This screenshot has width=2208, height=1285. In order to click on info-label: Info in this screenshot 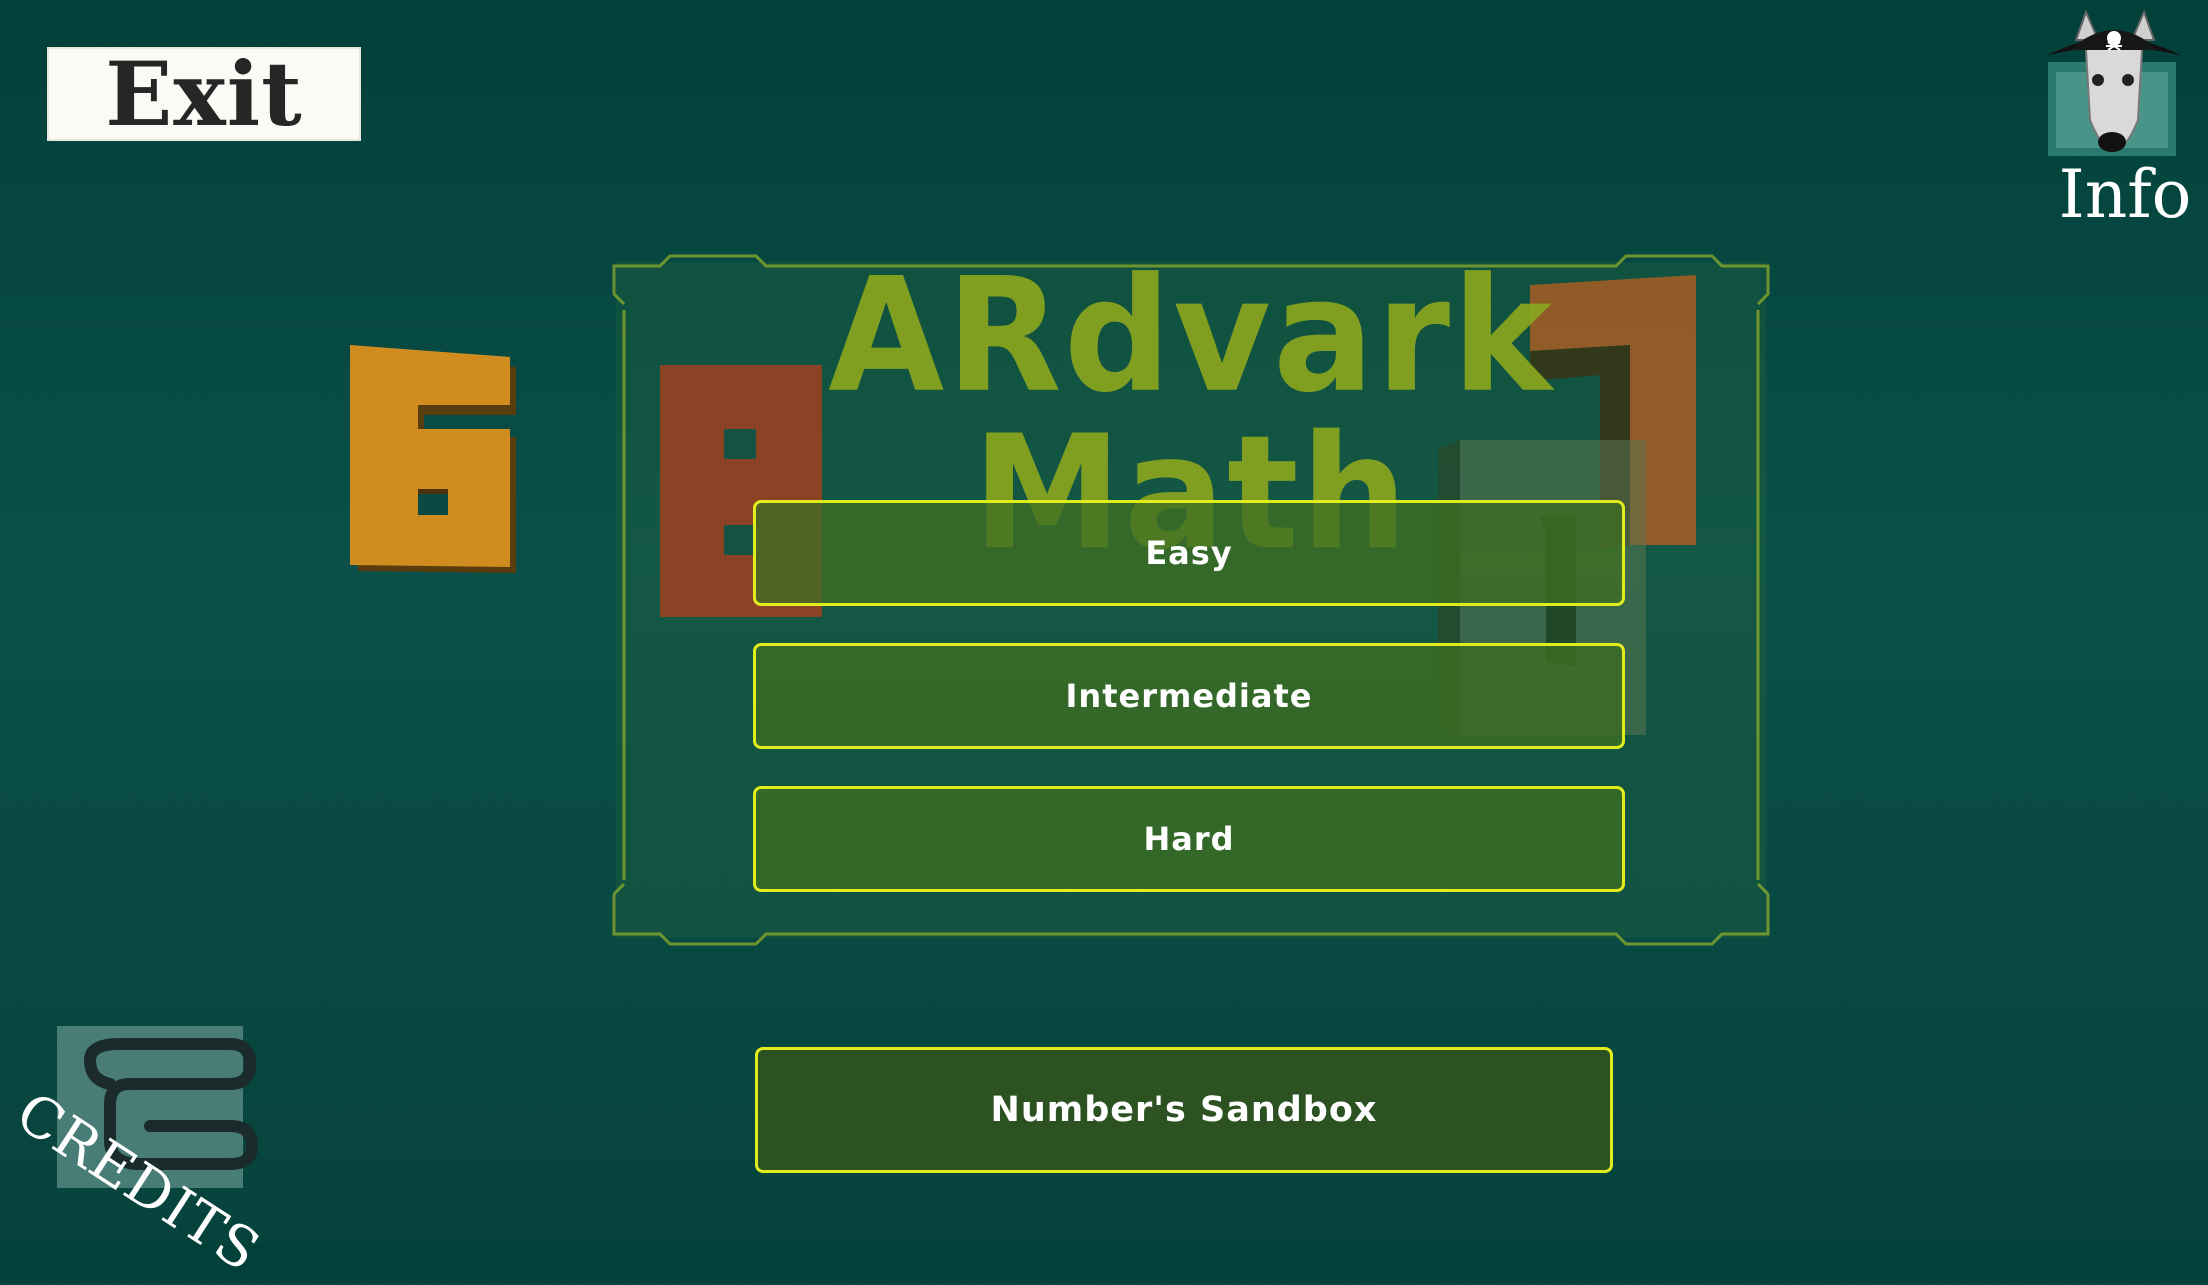, I will do `click(2125, 195)`.